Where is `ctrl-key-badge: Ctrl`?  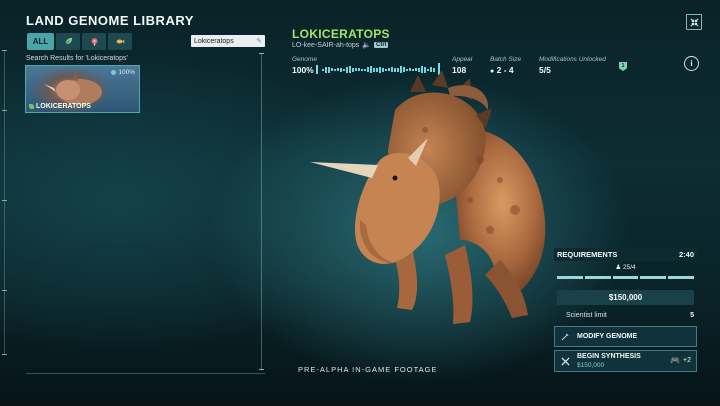 ctrl-key-badge: Ctrl is located at coordinates (381, 45).